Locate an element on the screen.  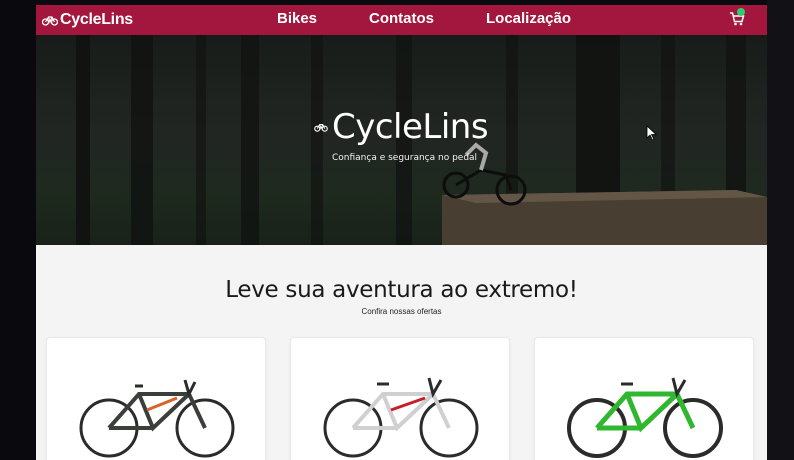
nav-link-bikes: Bikes is located at coordinates (297, 18).